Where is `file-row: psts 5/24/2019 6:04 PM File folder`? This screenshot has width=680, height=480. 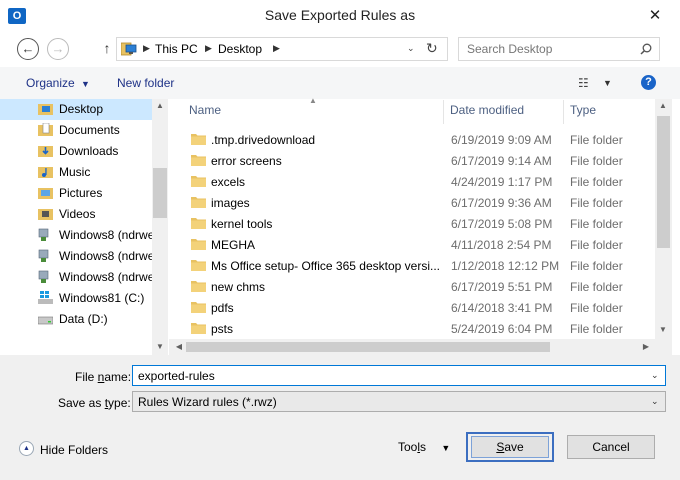 file-row: psts 5/24/2019 6:04 PM File folder is located at coordinates (420, 329).